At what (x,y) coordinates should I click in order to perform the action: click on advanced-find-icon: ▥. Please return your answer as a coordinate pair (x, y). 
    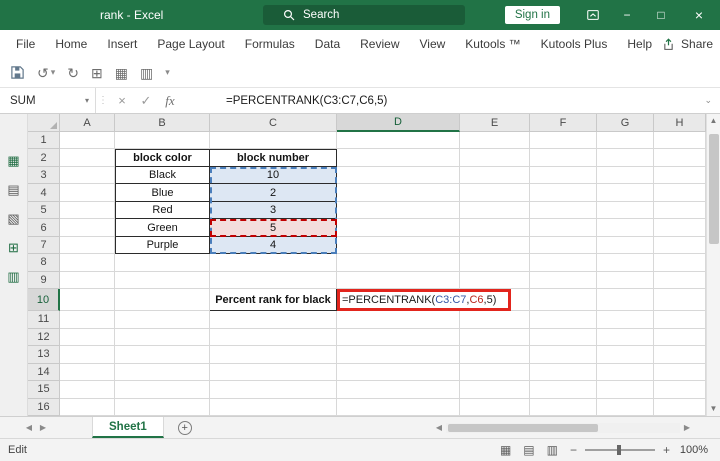
    Looking at the image, I should click on (13, 276).